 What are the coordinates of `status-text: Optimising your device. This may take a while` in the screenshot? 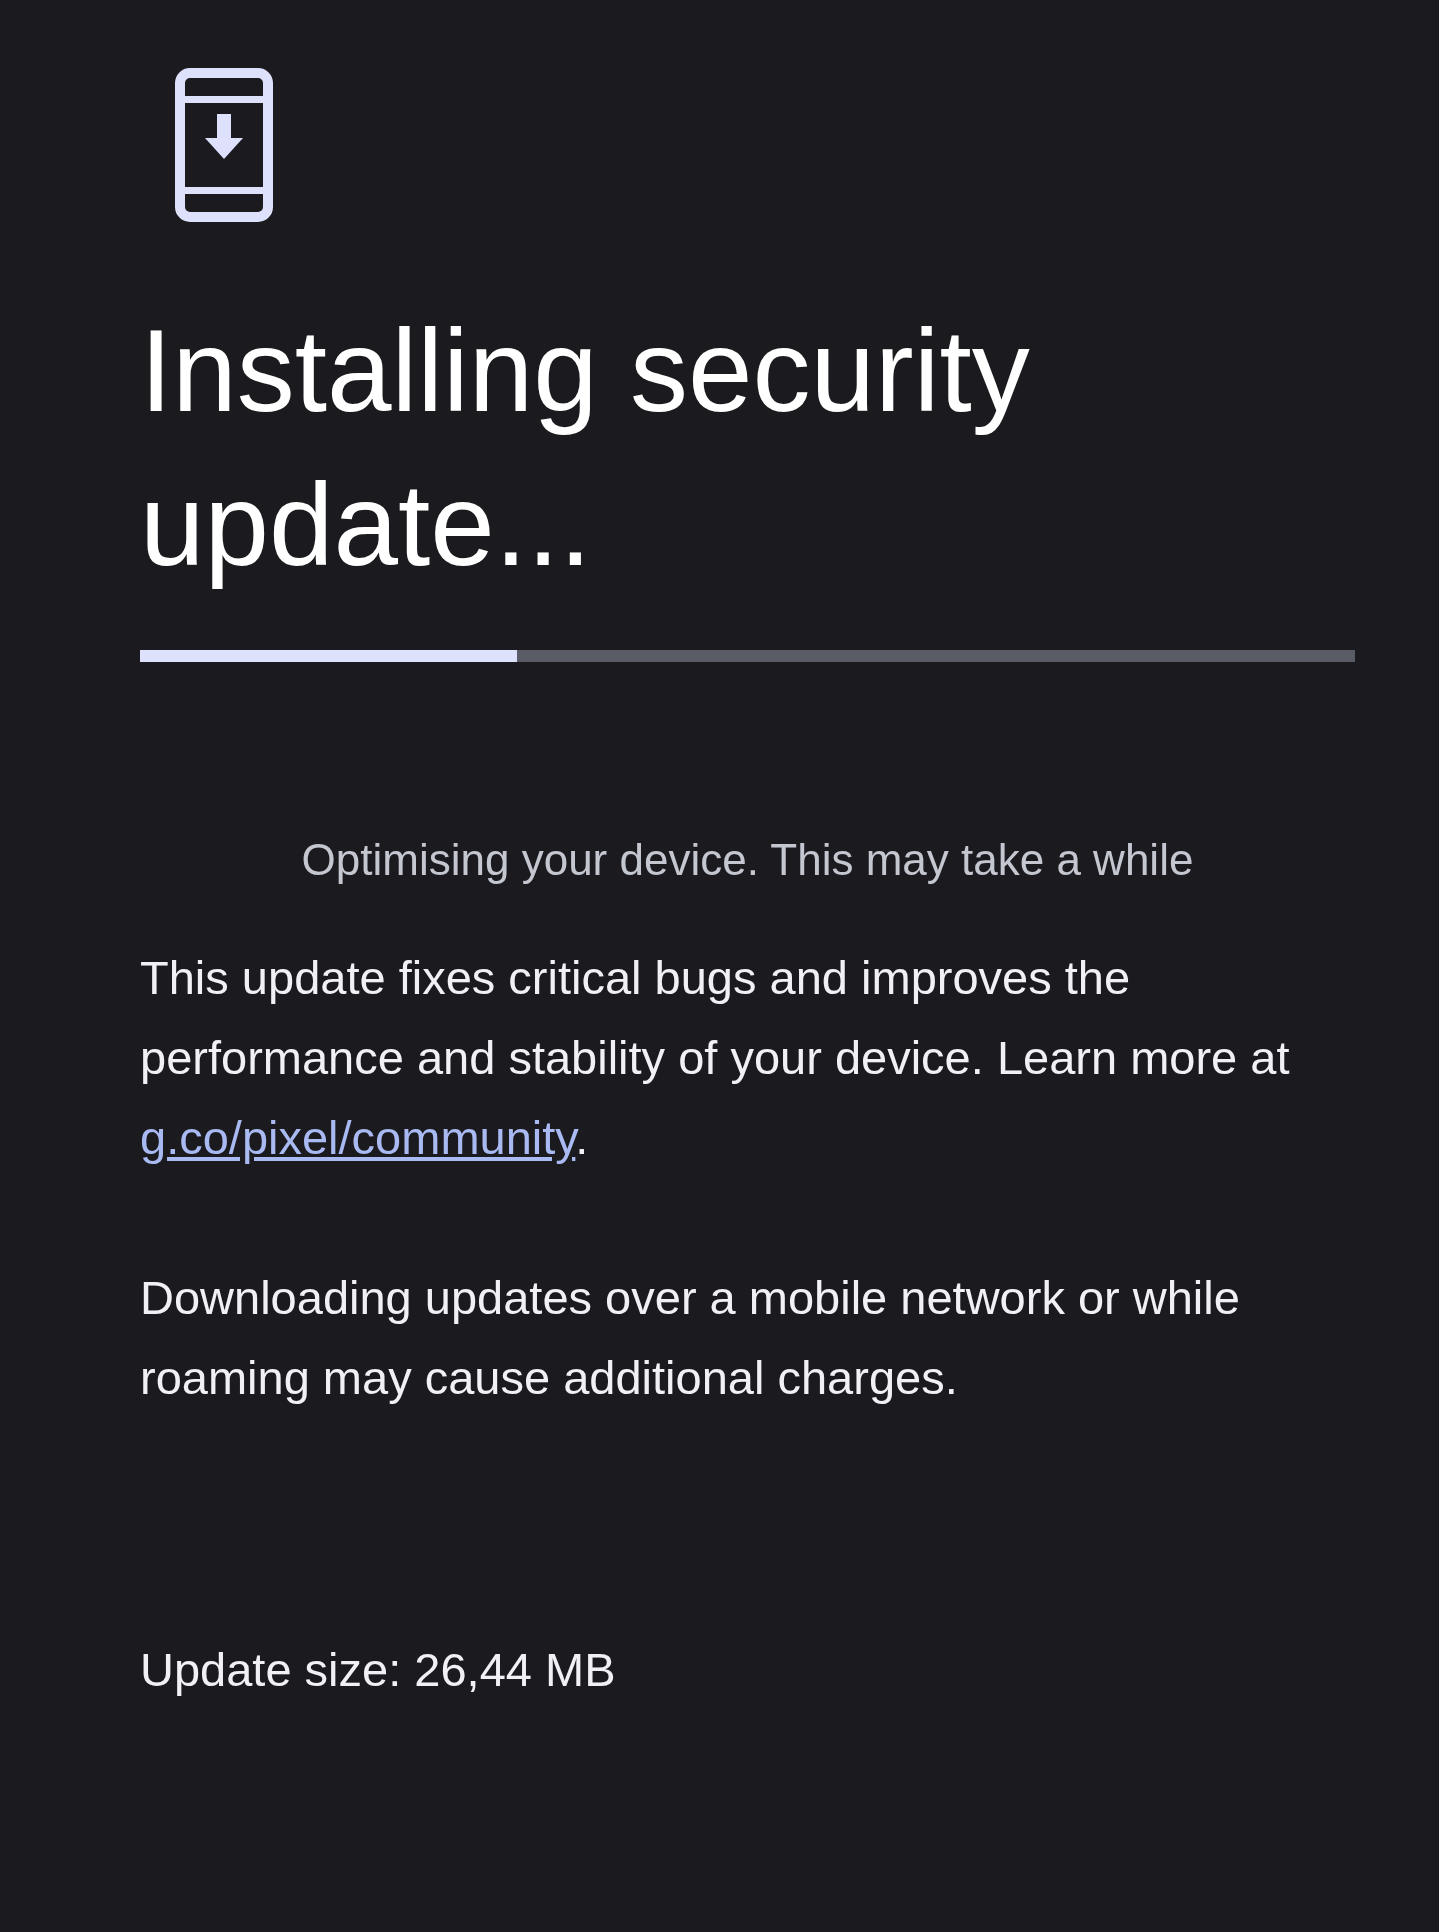 It's located at (747, 860).